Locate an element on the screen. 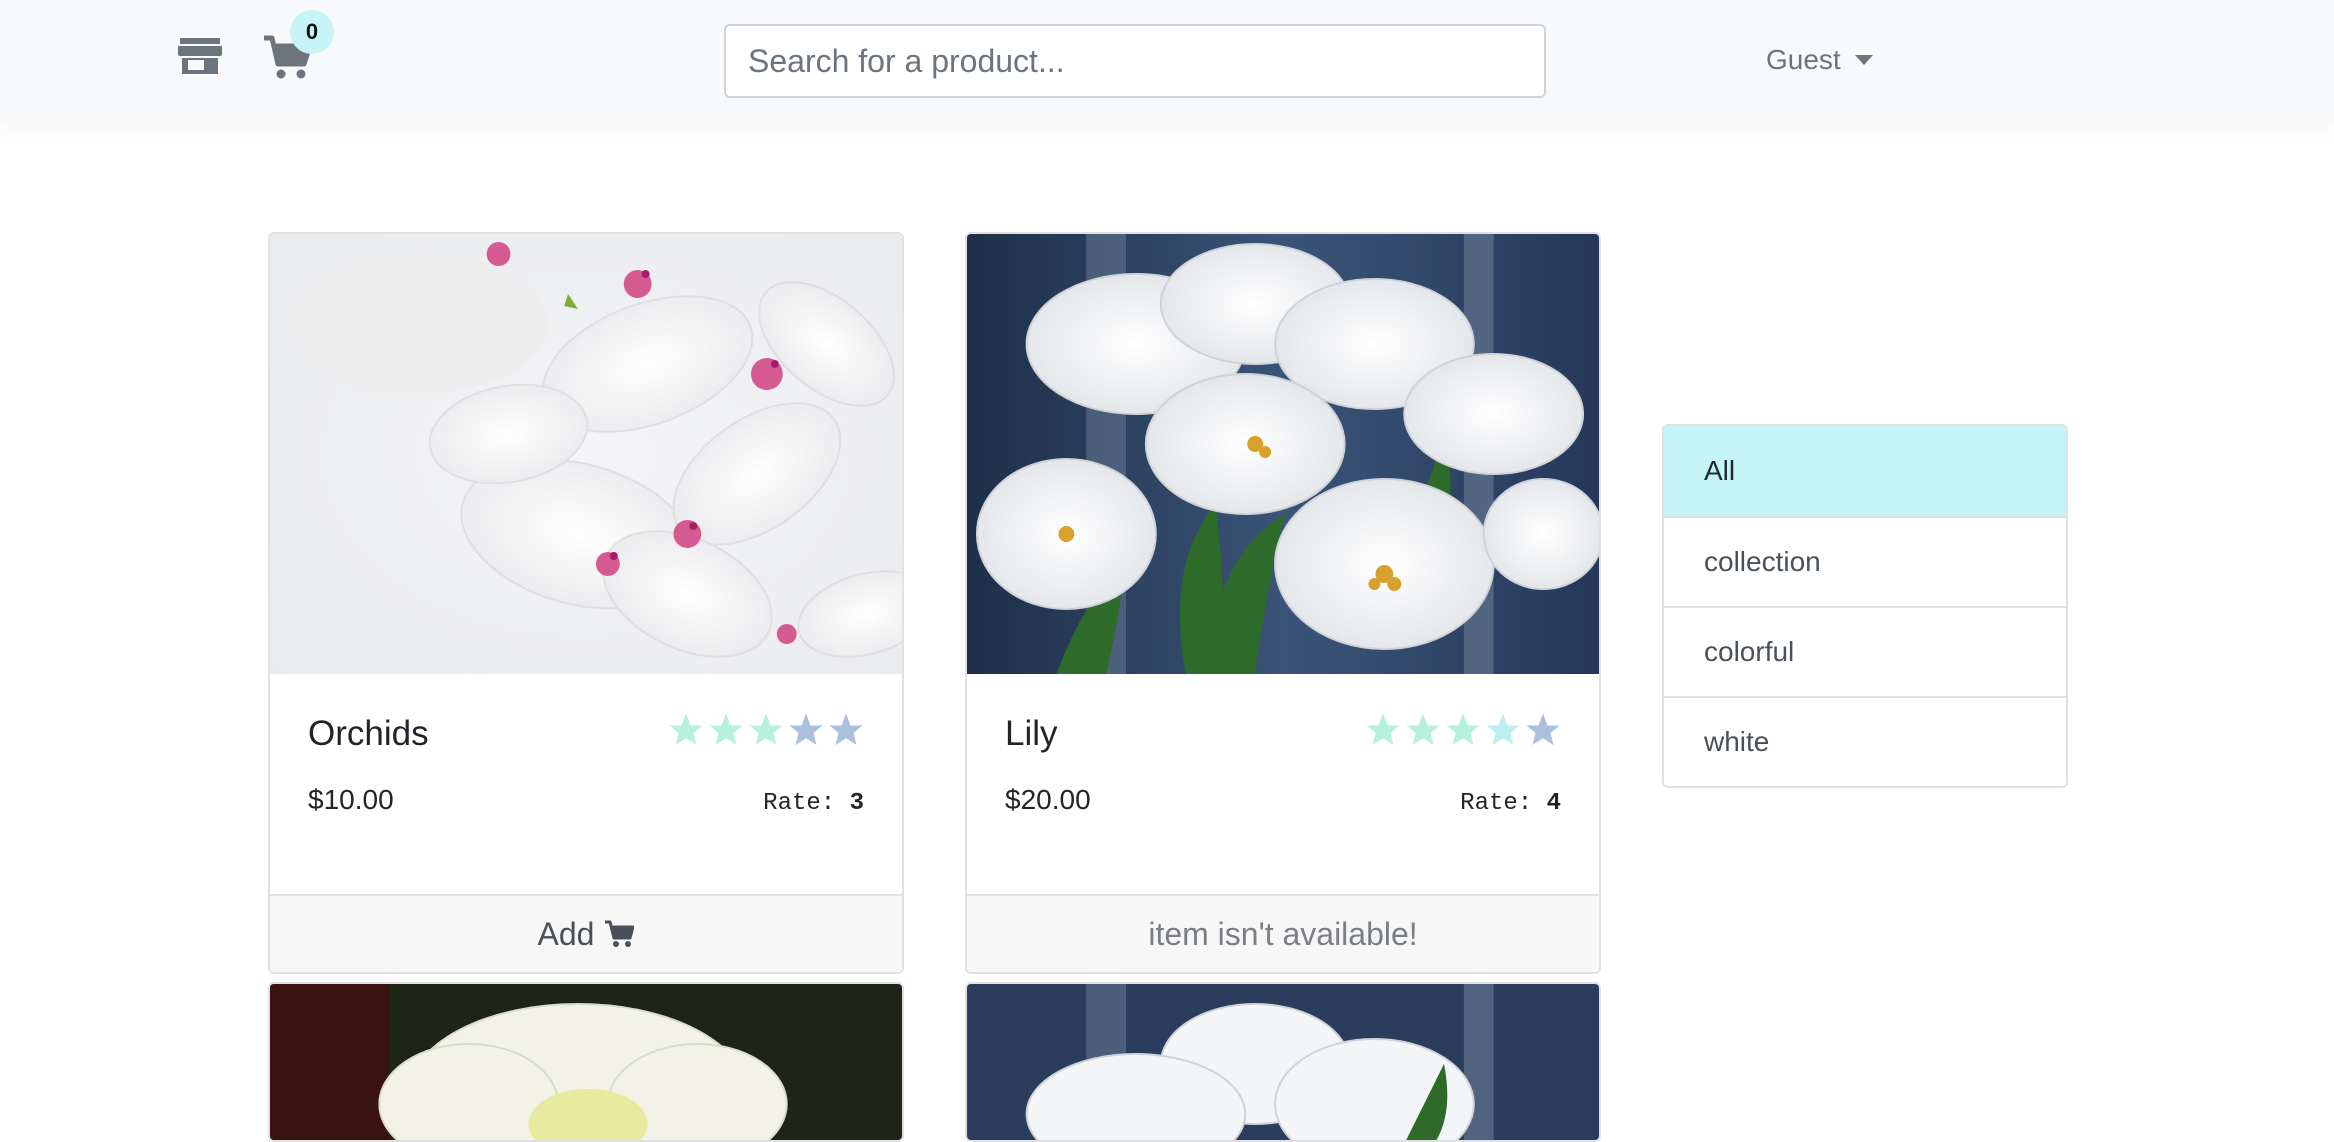 This screenshot has height=1142, width=2334. unavailable-label: item isn't available! is located at coordinates (1283, 933).